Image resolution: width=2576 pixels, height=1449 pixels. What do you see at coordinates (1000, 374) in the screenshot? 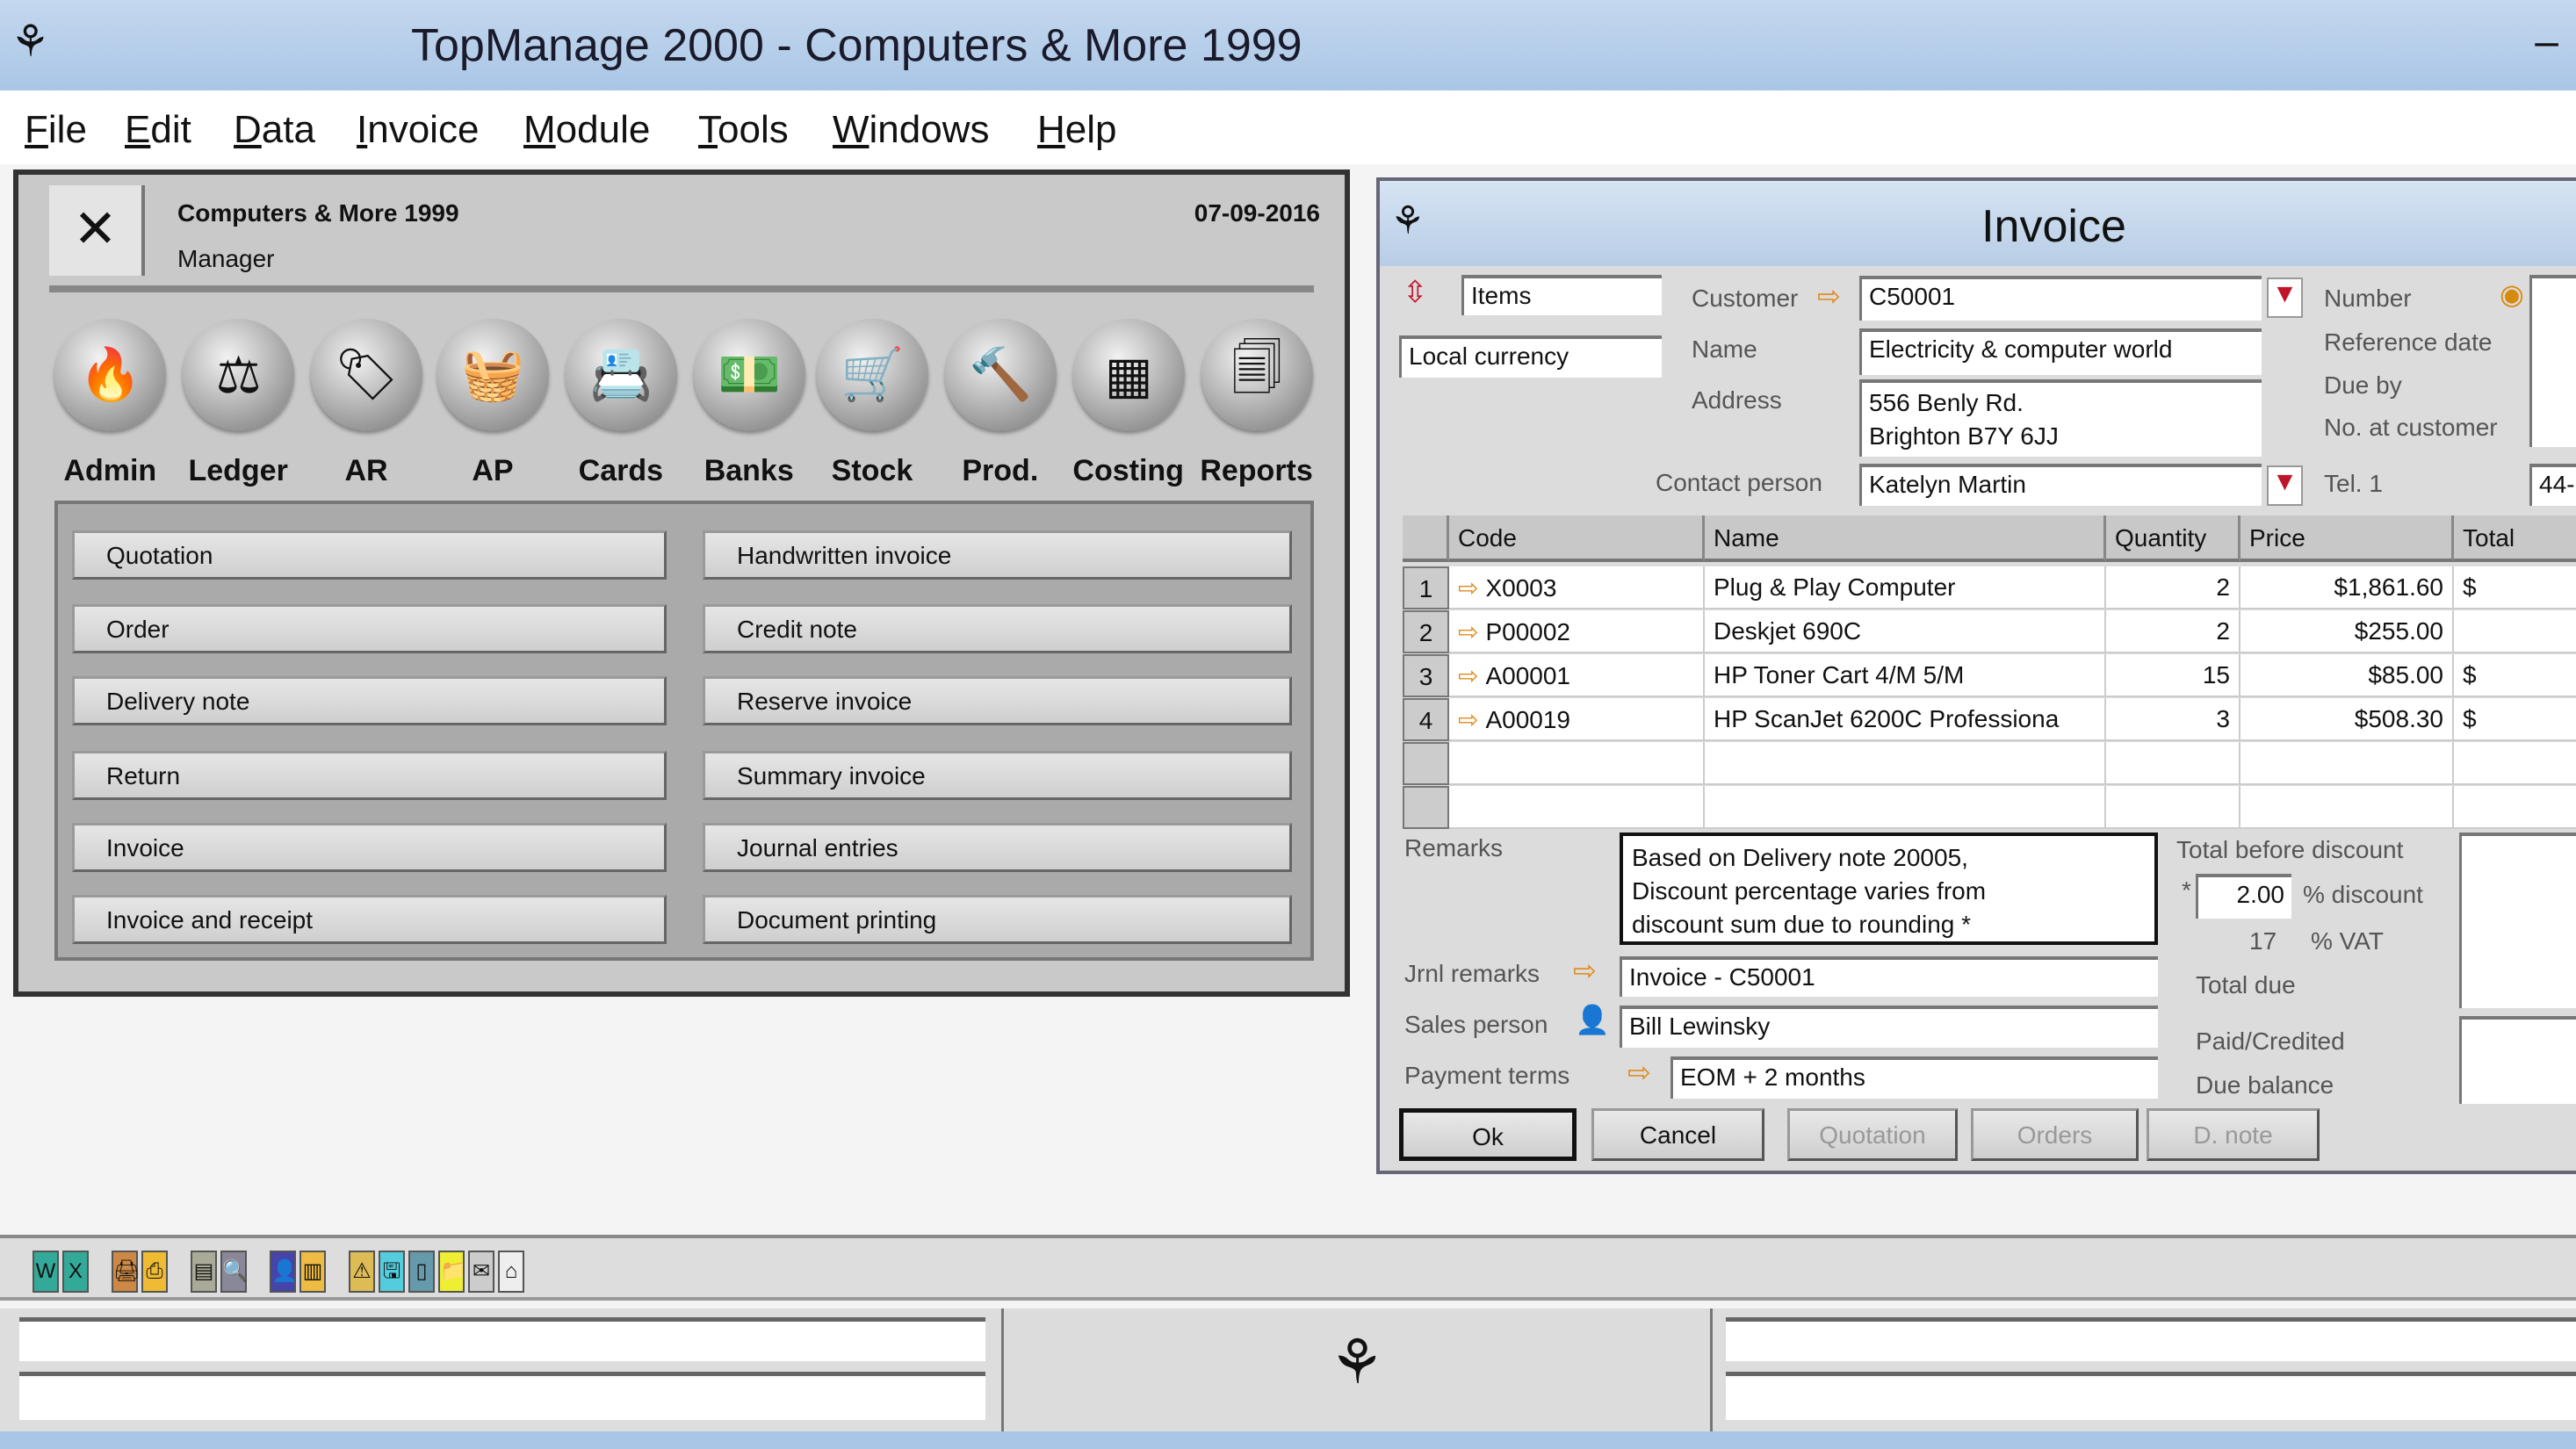
I see `module-prod-button: 🔨` at bounding box center [1000, 374].